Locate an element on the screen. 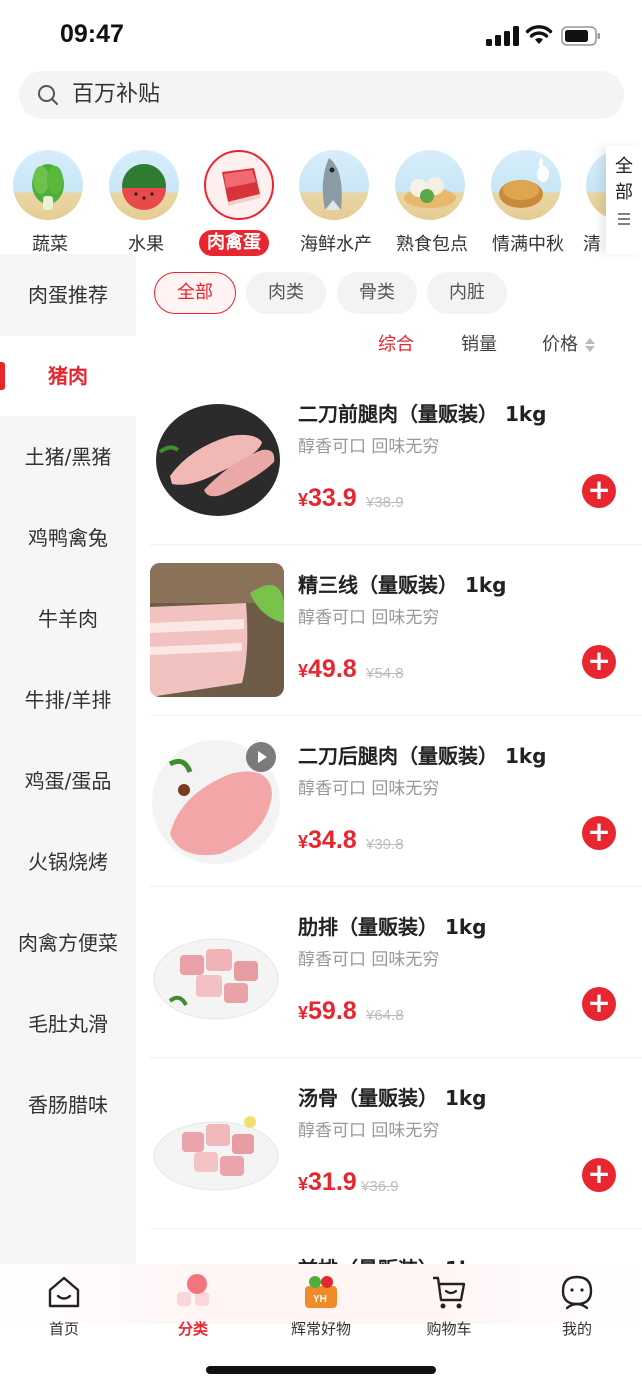 The width and height of the screenshot is (642, 1389). sidebar-item-sausage: 香肠腊味 is located at coordinates (68, 1105).